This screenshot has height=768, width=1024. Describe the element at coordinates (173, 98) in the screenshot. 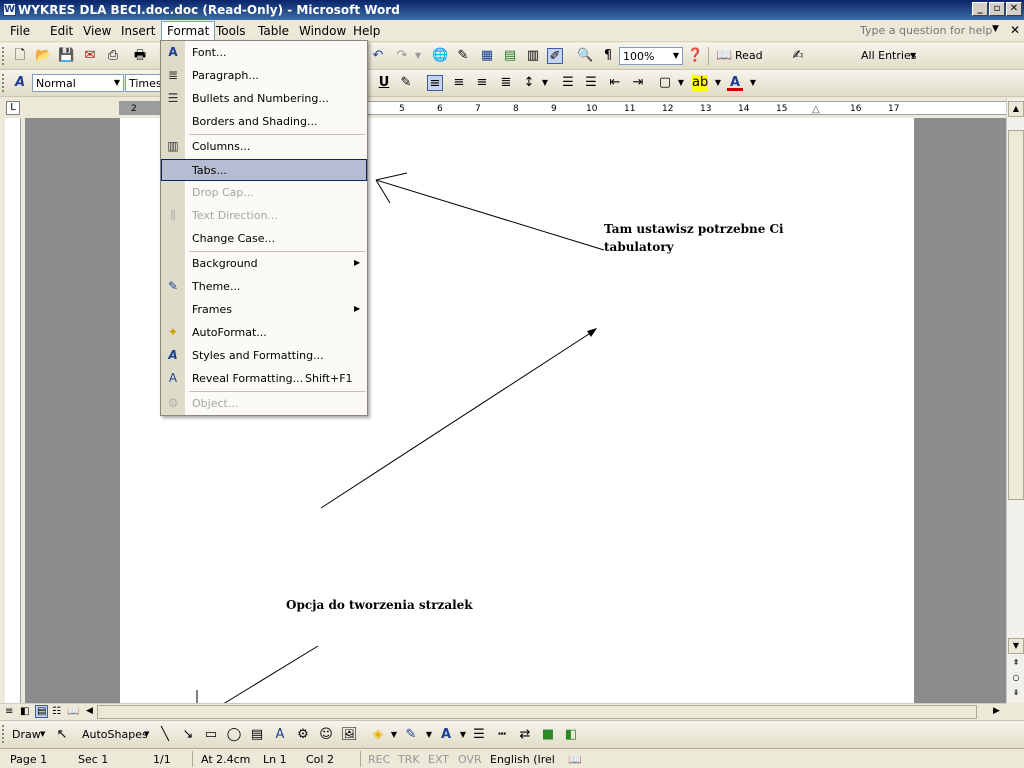

I see `bullets-icon: ☰` at that location.